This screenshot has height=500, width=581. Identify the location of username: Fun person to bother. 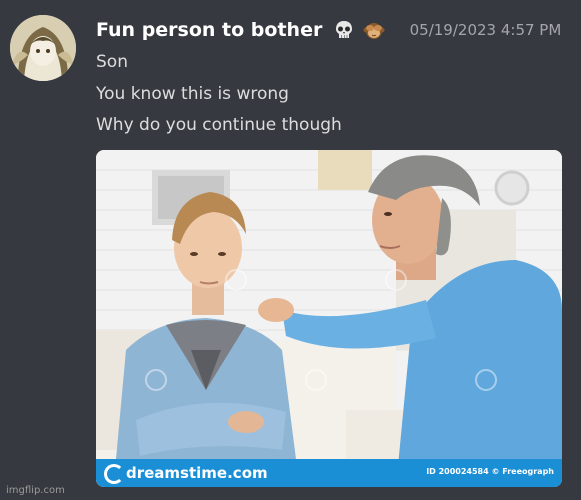
(209, 30).